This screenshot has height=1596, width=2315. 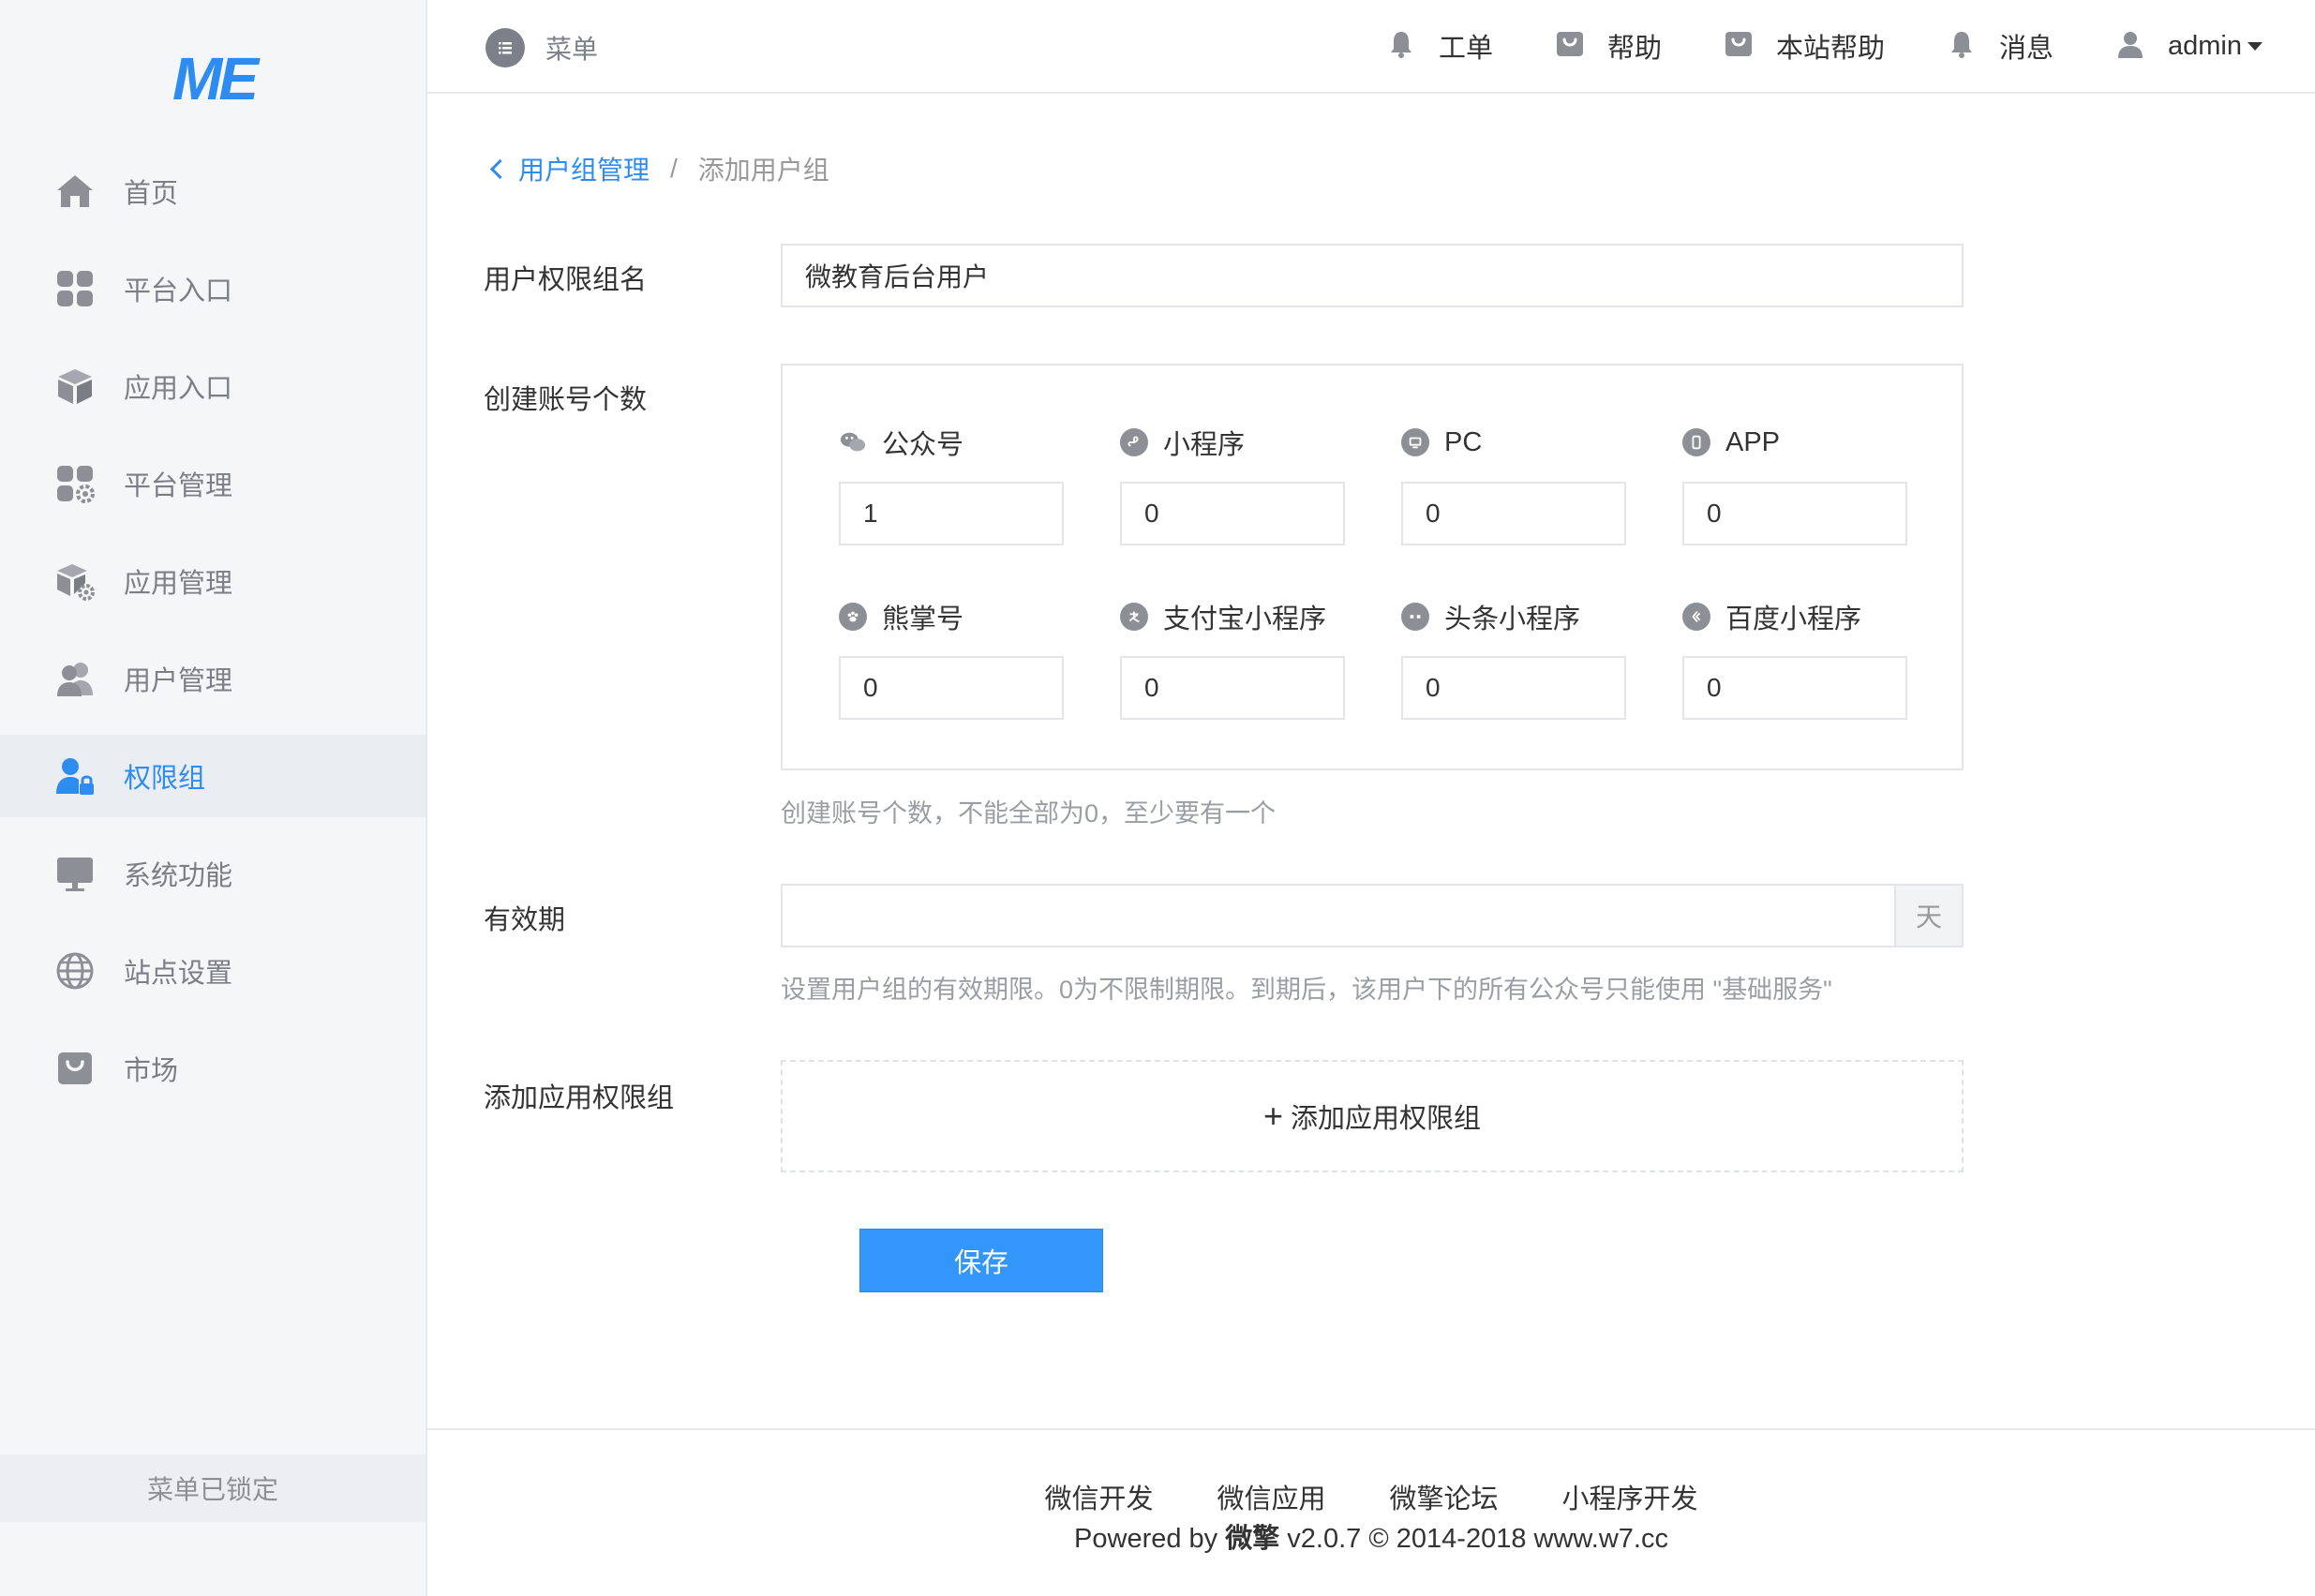 What do you see at coordinates (1252, 1539) in the screenshot?
I see `brand-name: 微擎` at bounding box center [1252, 1539].